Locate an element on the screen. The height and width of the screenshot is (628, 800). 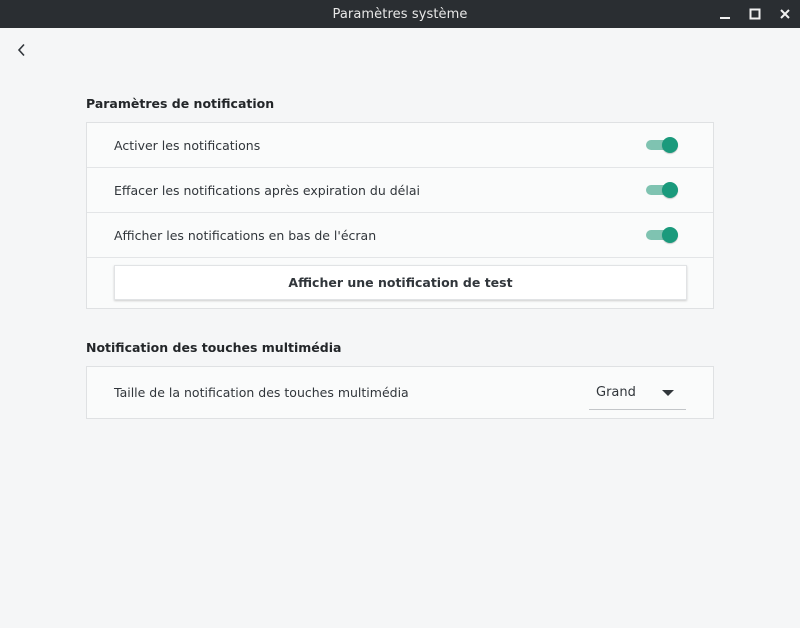
maximize-button is located at coordinates (755, 14).